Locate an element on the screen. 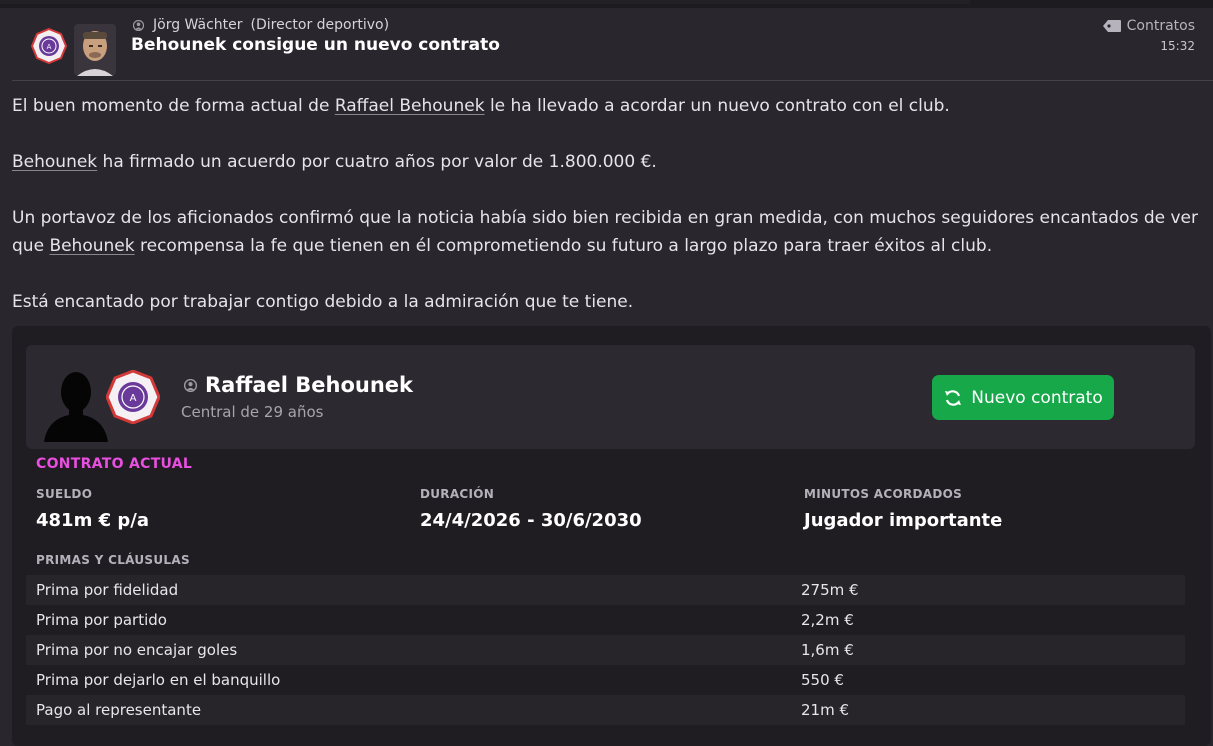 The image size is (1213, 746). top-strip is located at coordinates (606, 4).